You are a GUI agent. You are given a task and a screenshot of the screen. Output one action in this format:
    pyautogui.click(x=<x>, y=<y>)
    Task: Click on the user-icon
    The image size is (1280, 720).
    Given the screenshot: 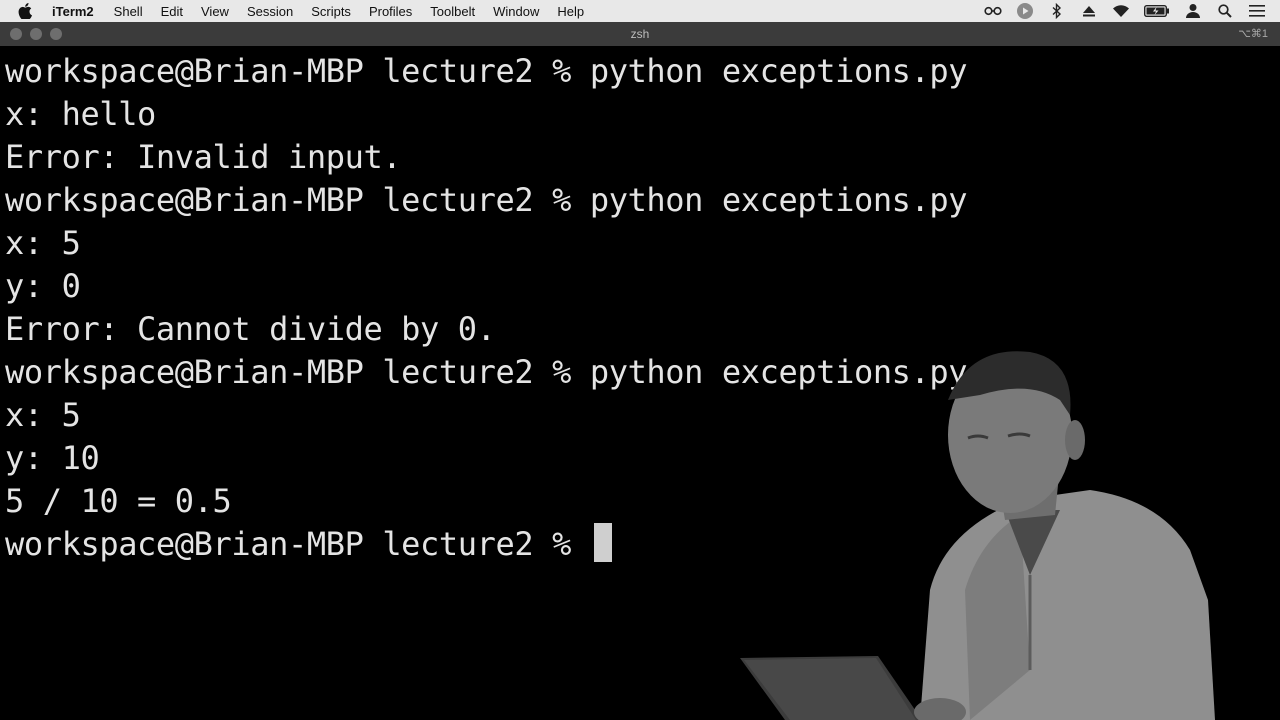 What is the action you would take?
    pyautogui.click(x=1193, y=11)
    